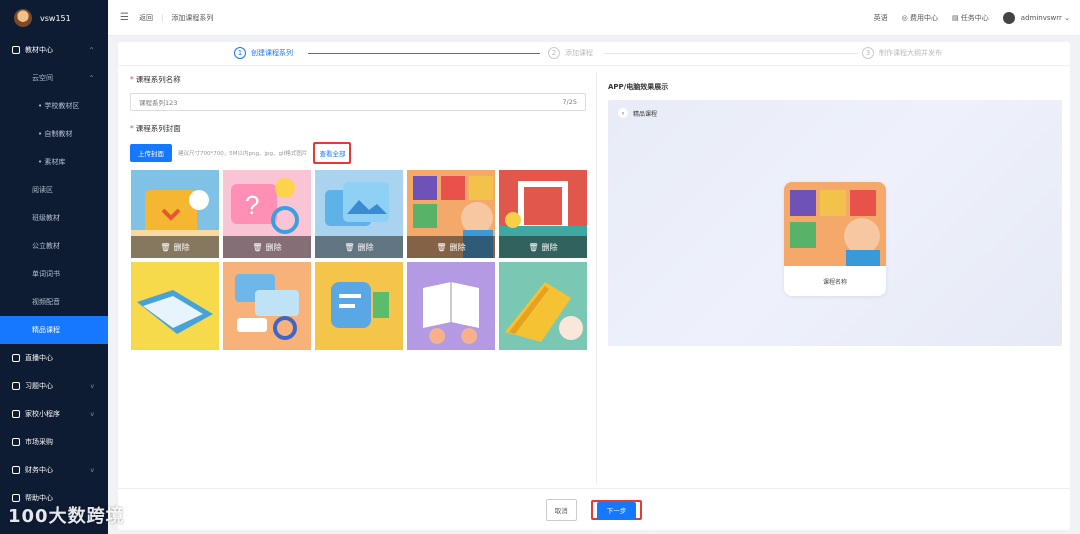 Image resolution: width=1080 pixels, height=534 pixels. I want to click on task-icon: ▤, so click(956, 18).